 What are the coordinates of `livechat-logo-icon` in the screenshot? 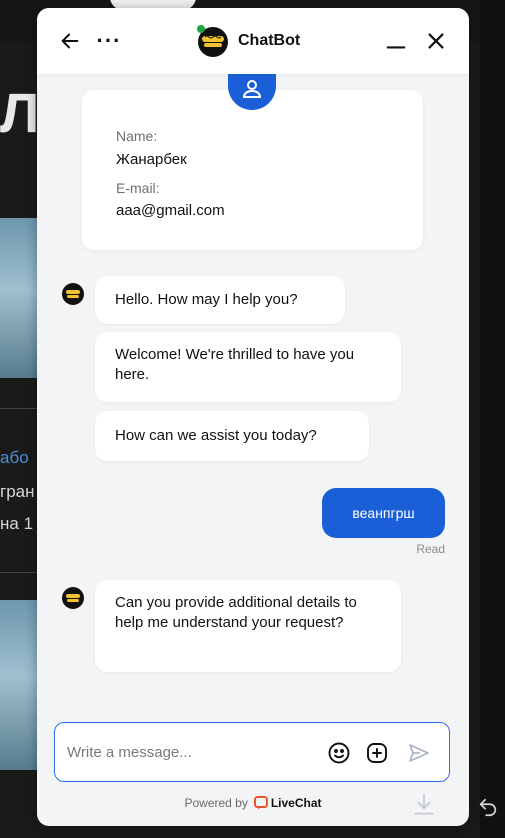 It's located at (260, 803).